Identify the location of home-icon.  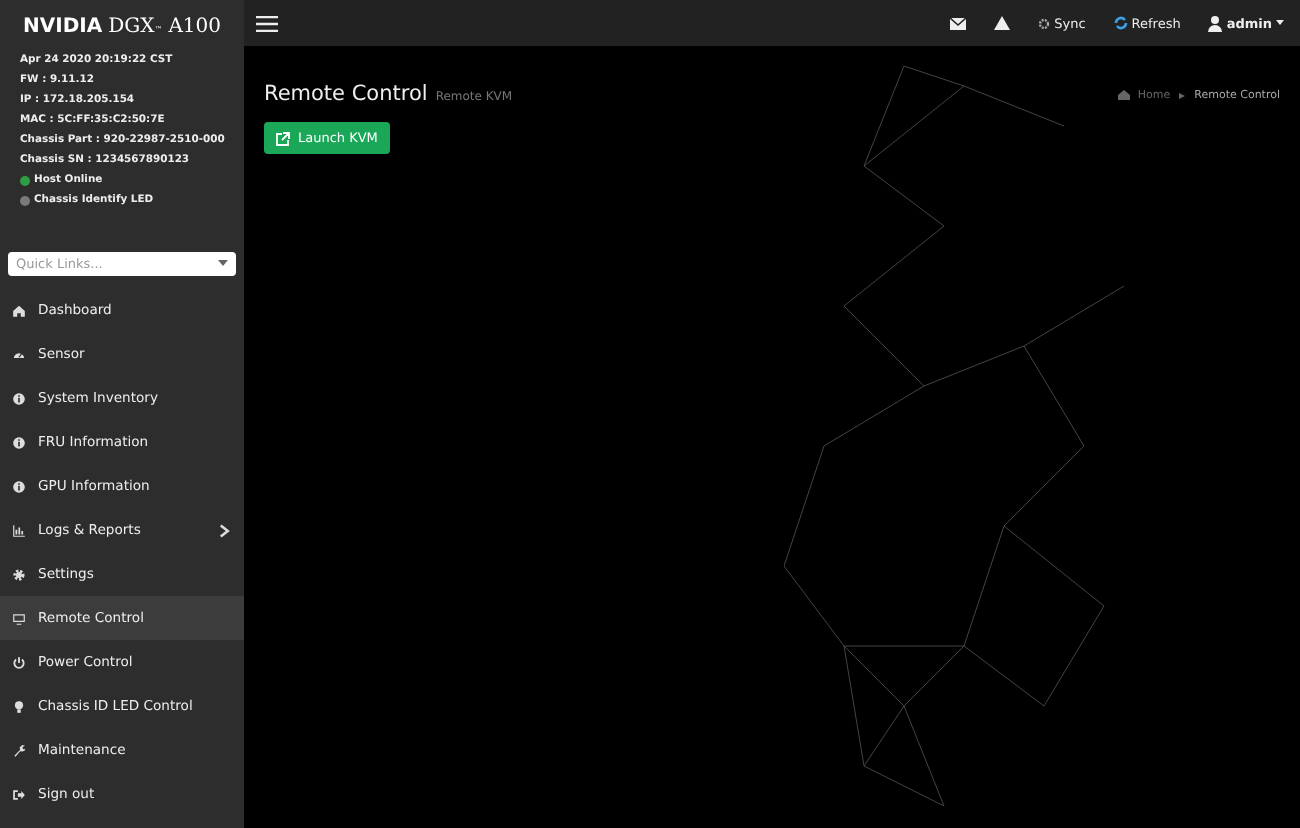
(1123, 95).